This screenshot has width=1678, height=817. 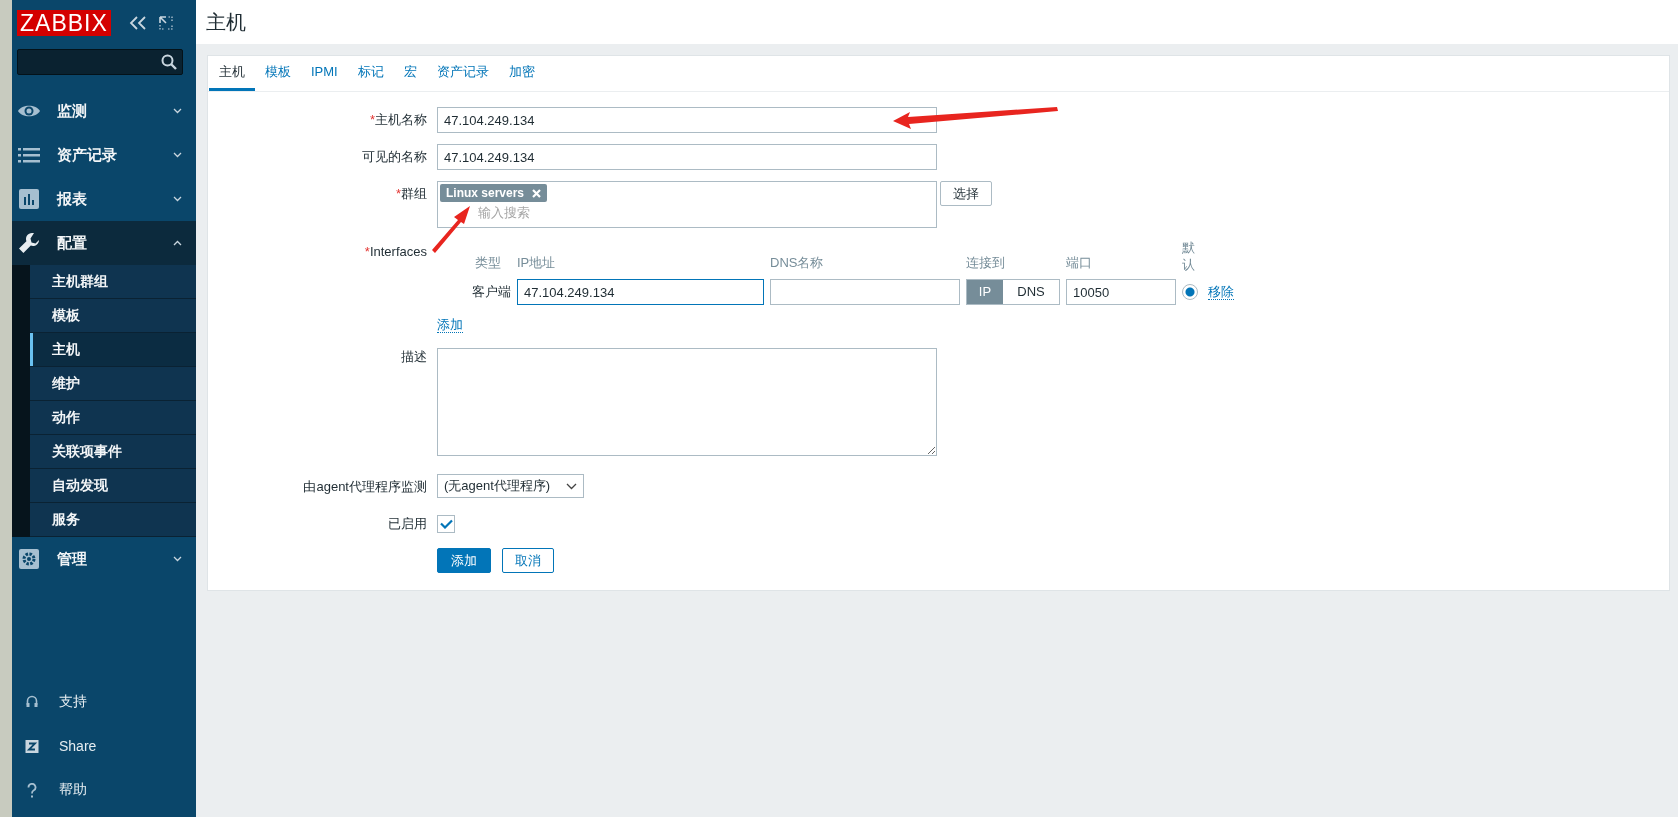 What do you see at coordinates (528, 560) in the screenshot?
I see `form-button: 取消` at bounding box center [528, 560].